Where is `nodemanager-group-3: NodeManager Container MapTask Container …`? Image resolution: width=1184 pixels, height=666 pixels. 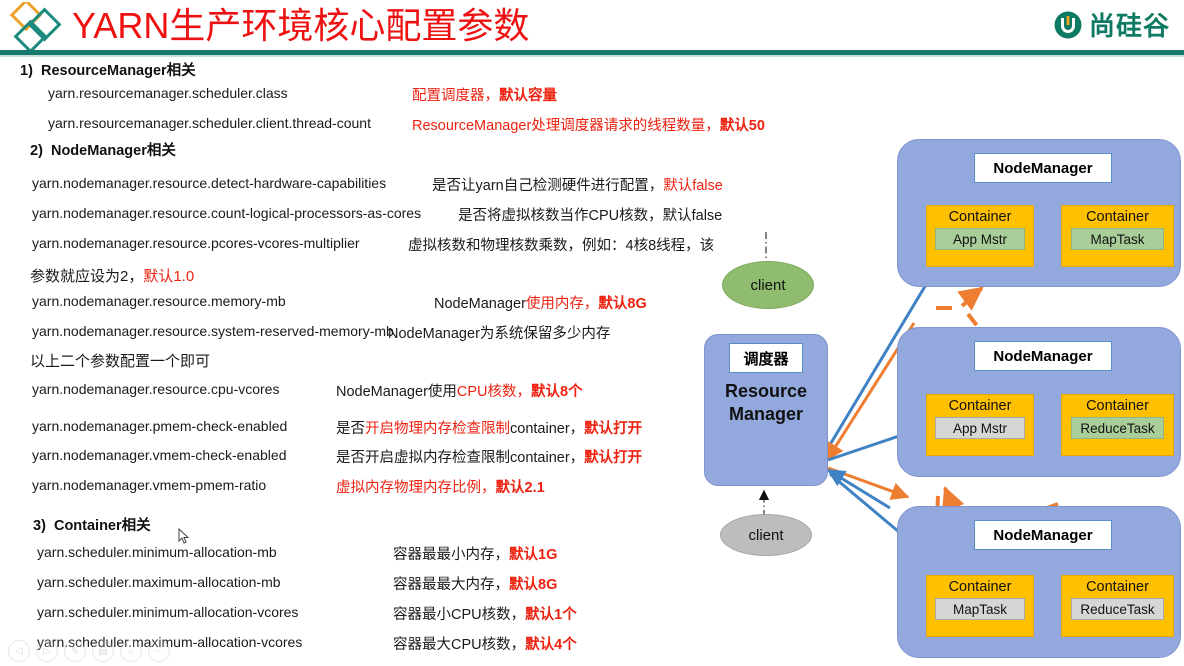 nodemanager-group-3: NodeManager Container MapTask Container … is located at coordinates (1039, 582).